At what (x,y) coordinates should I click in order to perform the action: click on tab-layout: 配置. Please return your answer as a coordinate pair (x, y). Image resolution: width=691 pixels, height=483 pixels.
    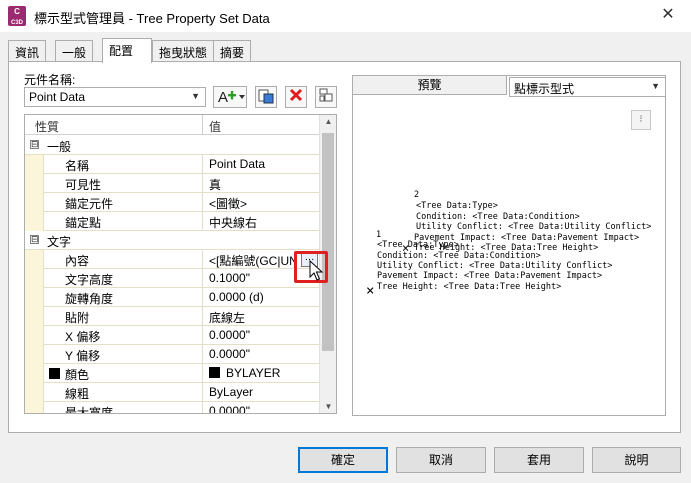
    Looking at the image, I should click on (127, 50).